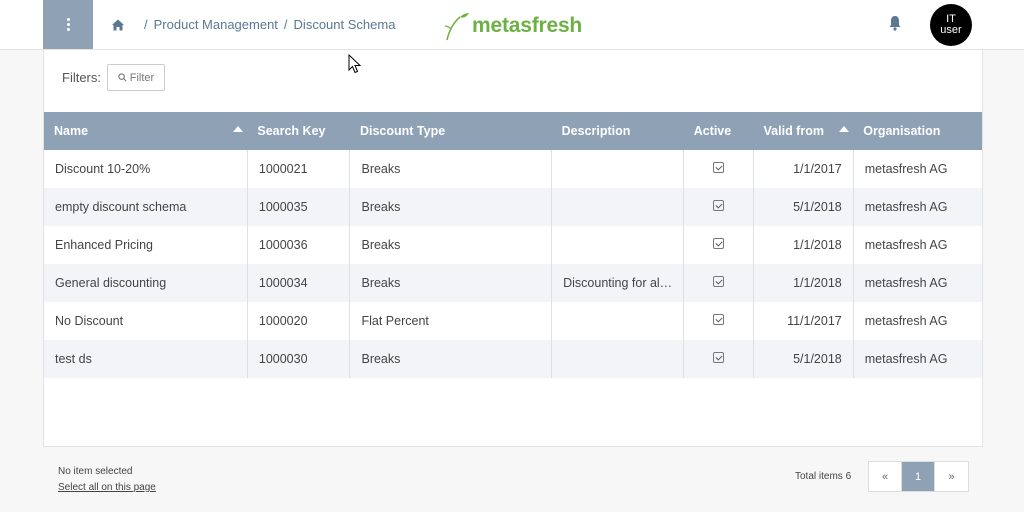  I want to click on select-all-link: Select all on this page, so click(107, 488).